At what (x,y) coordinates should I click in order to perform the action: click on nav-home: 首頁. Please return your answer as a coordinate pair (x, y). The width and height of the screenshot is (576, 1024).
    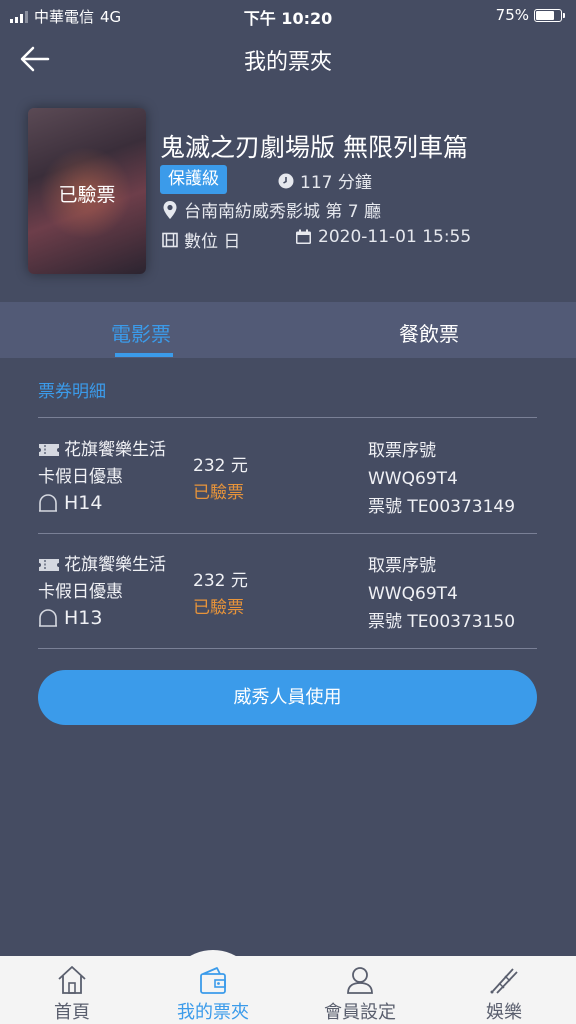
    Looking at the image, I should click on (72, 990).